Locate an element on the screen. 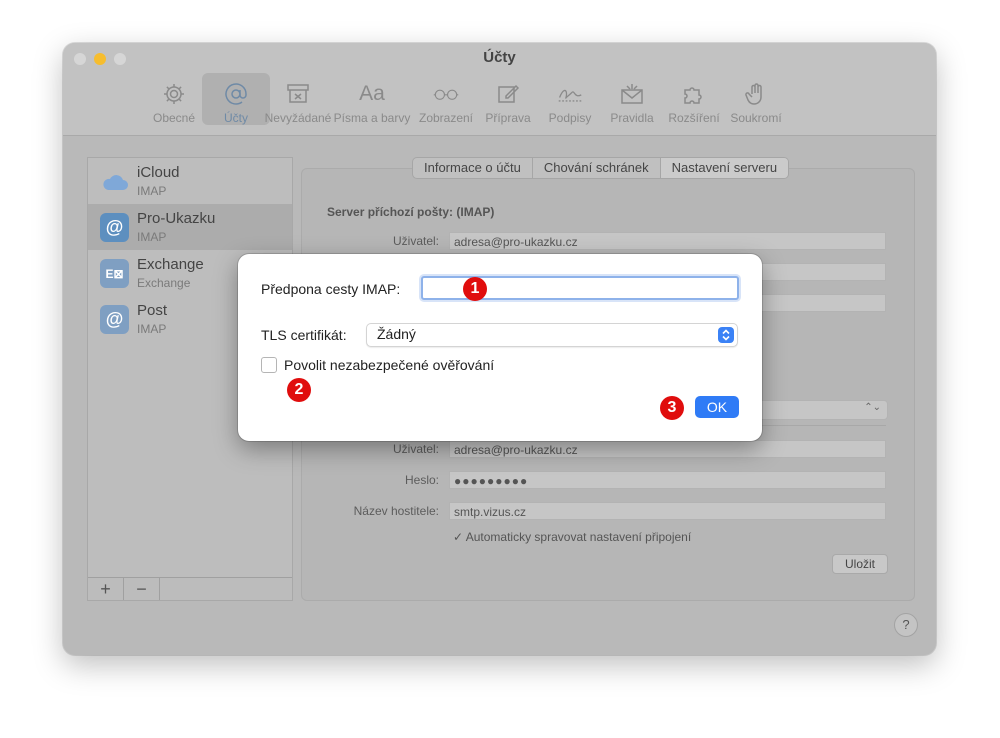 This screenshot has height=738, width=1000. toolbar-label: Nevyžádané is located at coordinates (298, 118).